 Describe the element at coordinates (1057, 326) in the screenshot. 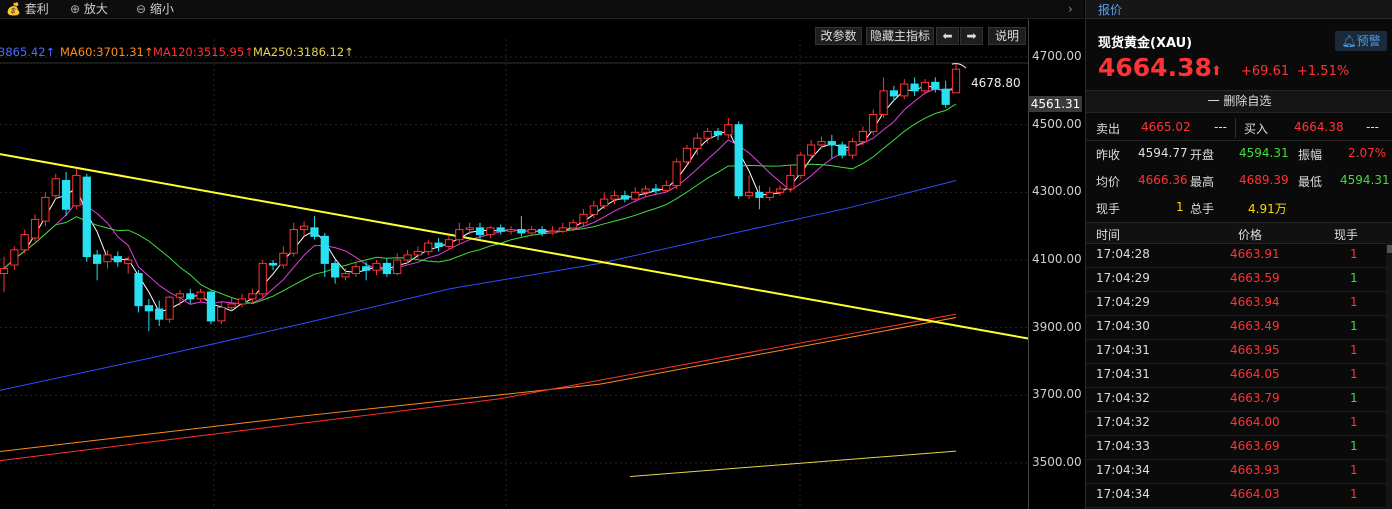

I see `price-tick-label: 3900.00` at that location.